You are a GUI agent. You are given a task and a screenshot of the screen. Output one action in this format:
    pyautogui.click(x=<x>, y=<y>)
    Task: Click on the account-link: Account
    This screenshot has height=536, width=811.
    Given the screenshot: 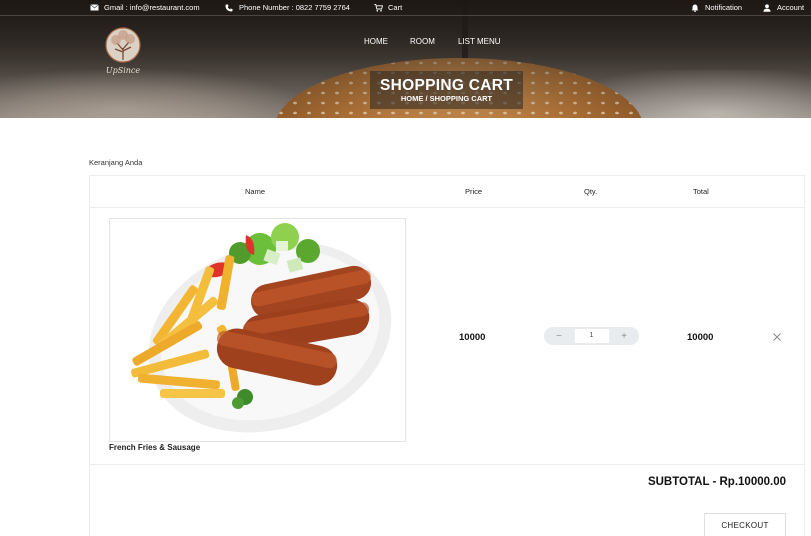 What is the action you would take?
    pyautogui.click(x=783, y=7)
    